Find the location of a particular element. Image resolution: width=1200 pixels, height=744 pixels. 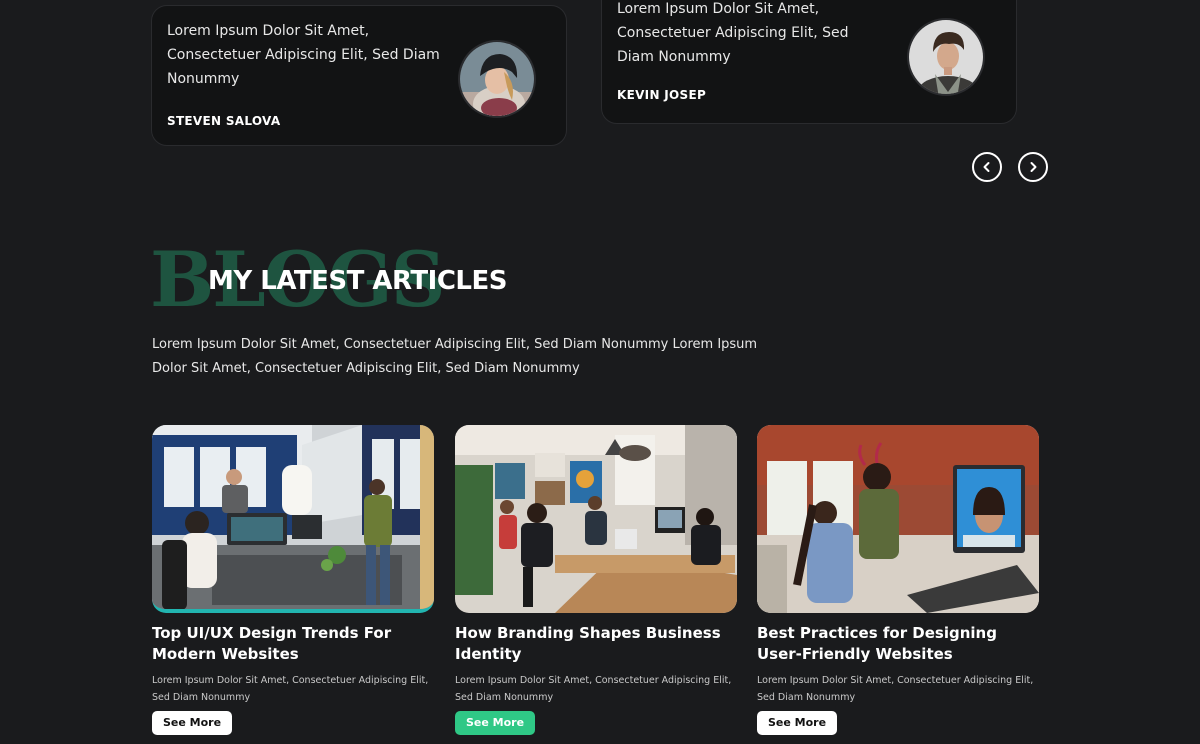

chevron-right-icon is located at coordinates (1033, 167).